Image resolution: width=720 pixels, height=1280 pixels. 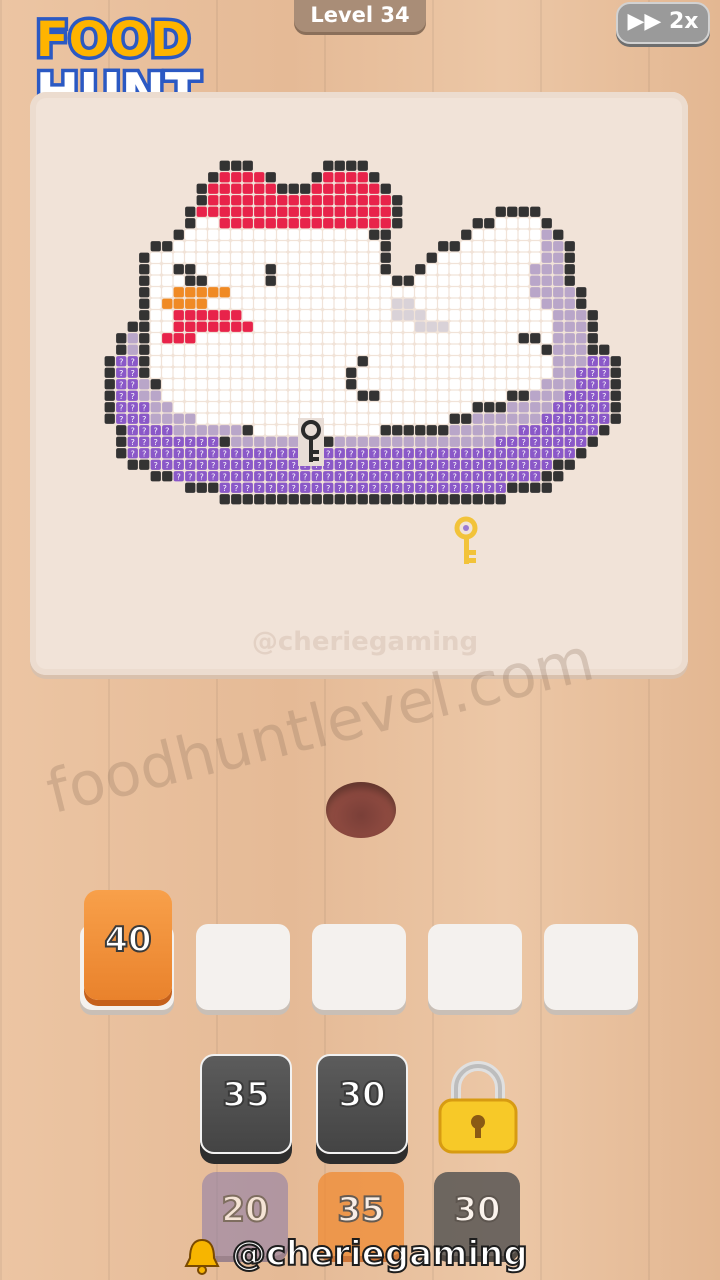 What do you see at coordinates (311, 442) in the screenshot?
I see `black-key-icon` at bounding box center [311, 442].